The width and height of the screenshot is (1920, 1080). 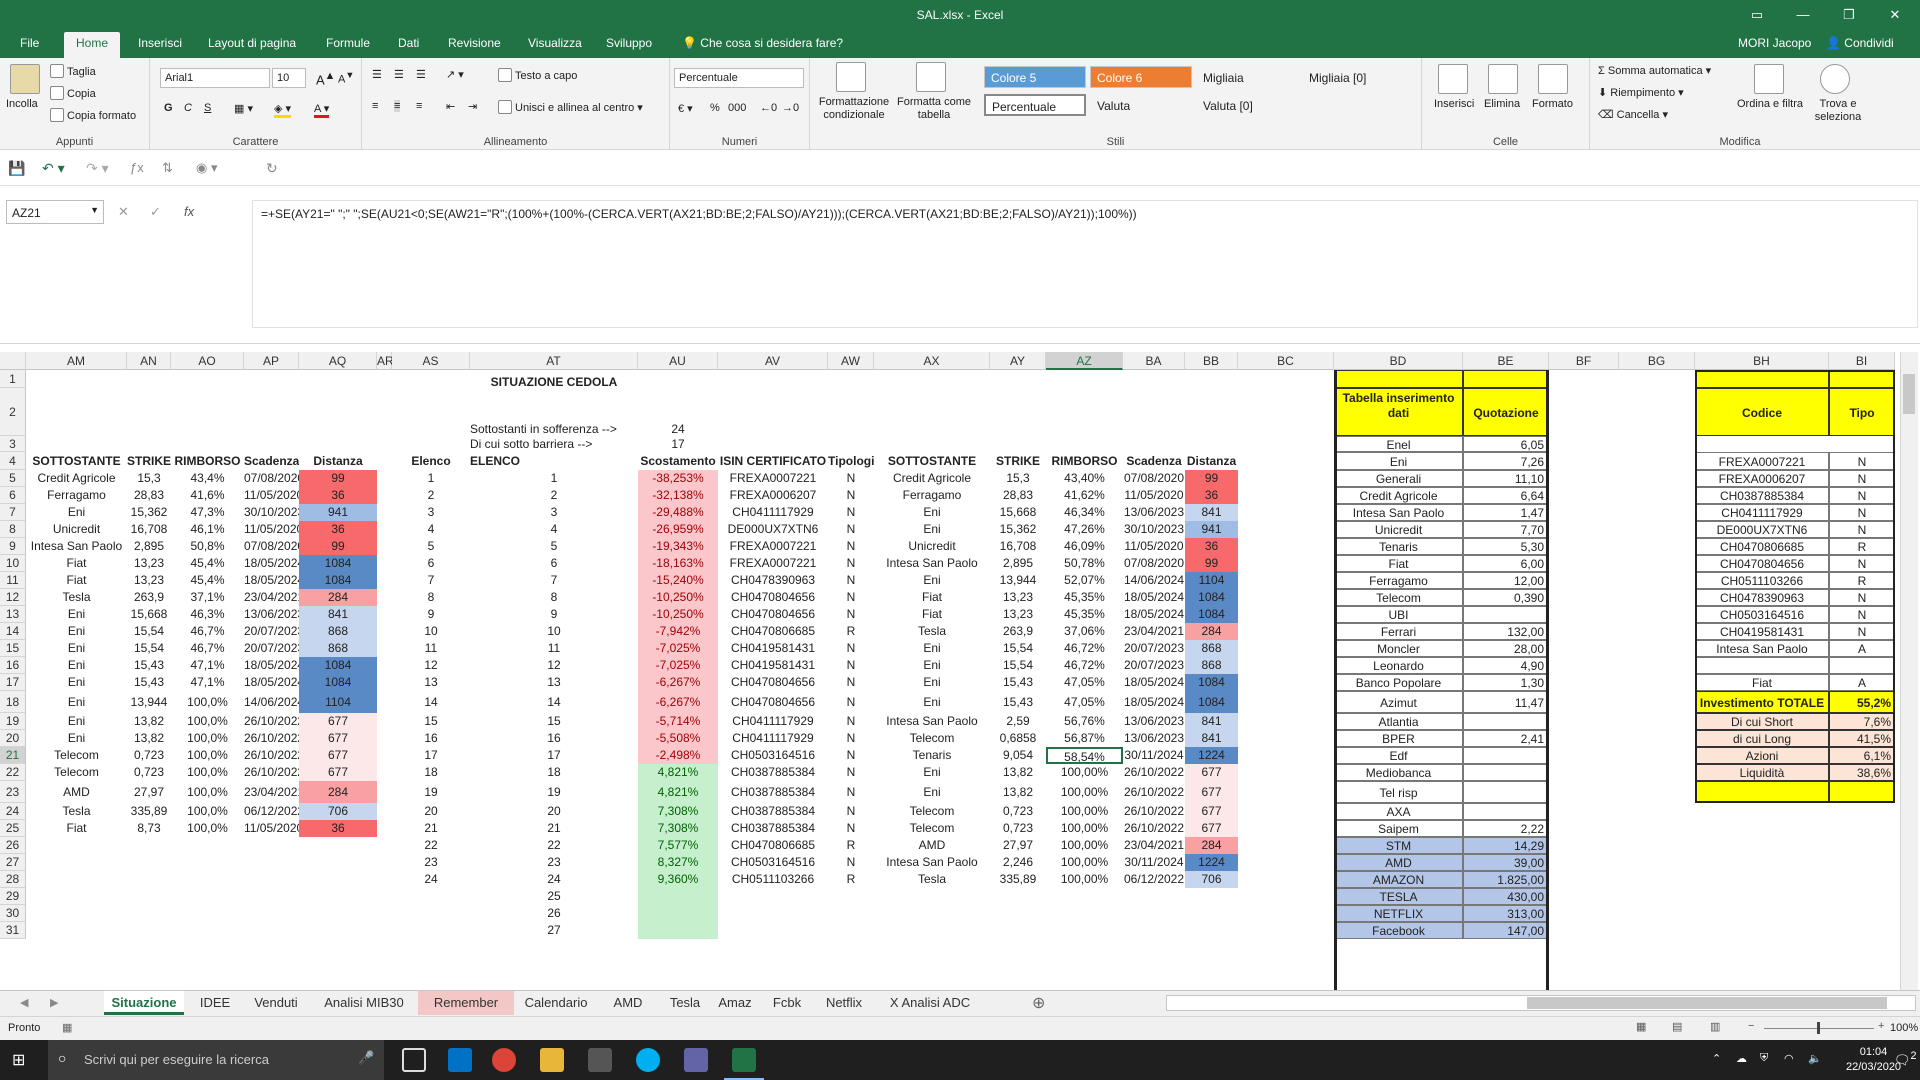 I want to click on summary-label: di cui Long, so click(x=1762, y=738).